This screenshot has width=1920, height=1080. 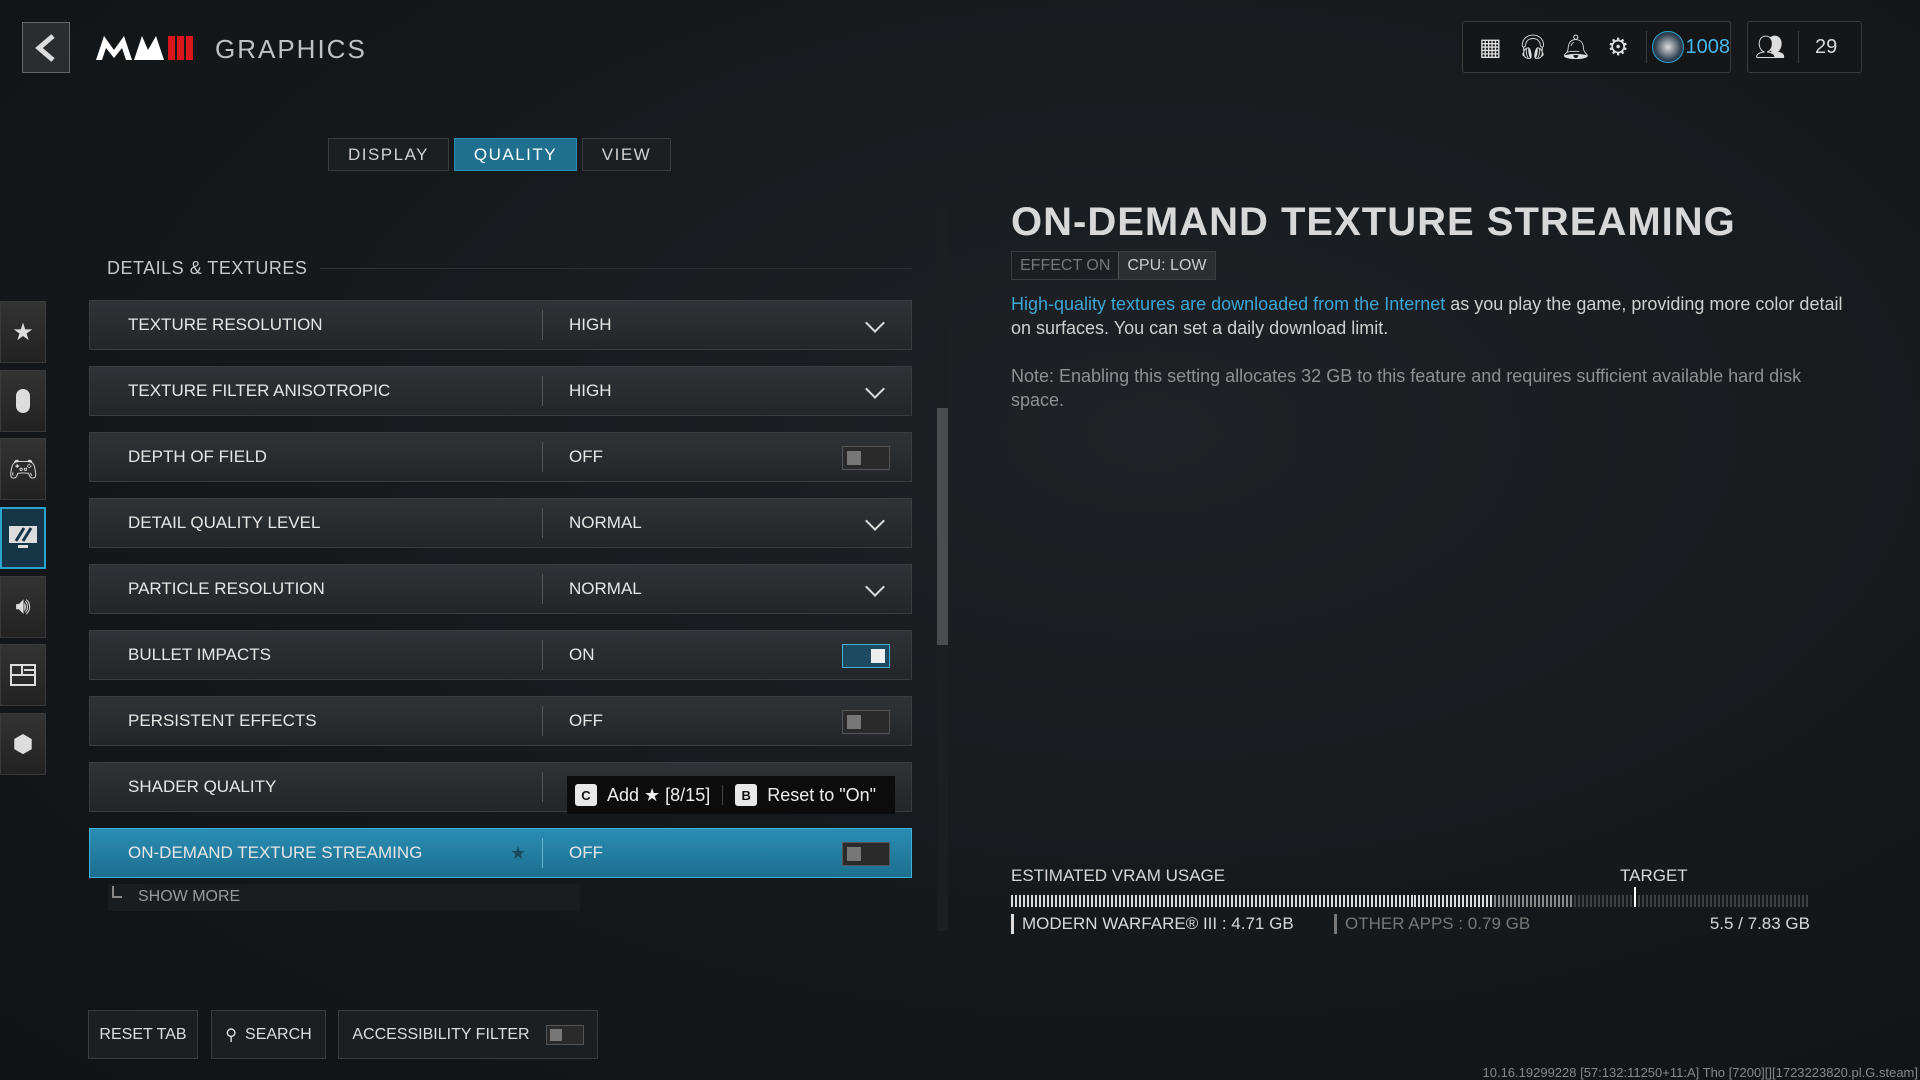 What do you see at coordinates (500, 589) in the screenshot?
I see `setting-row: PARTICLE RESOLUTION NORMAL` at bounding box center [500, 589].